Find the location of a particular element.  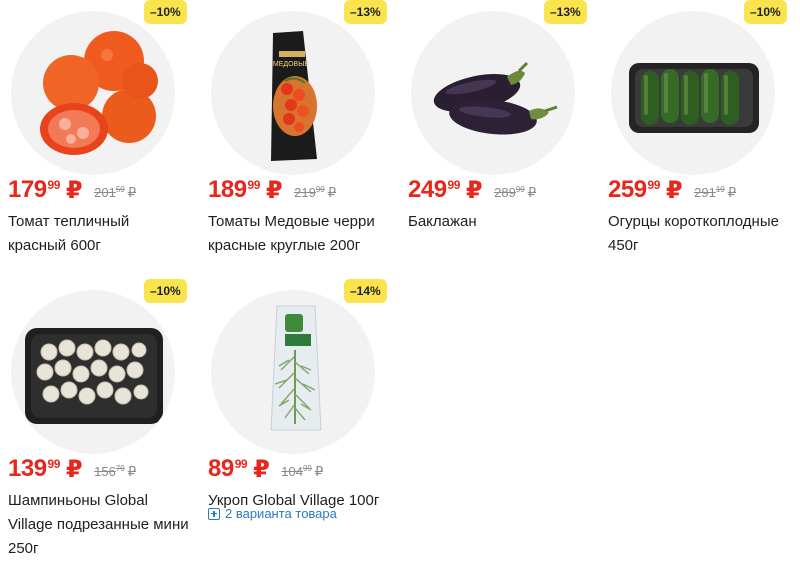

current-price: 249 99 ₽ is located at coordinates (445, 190).